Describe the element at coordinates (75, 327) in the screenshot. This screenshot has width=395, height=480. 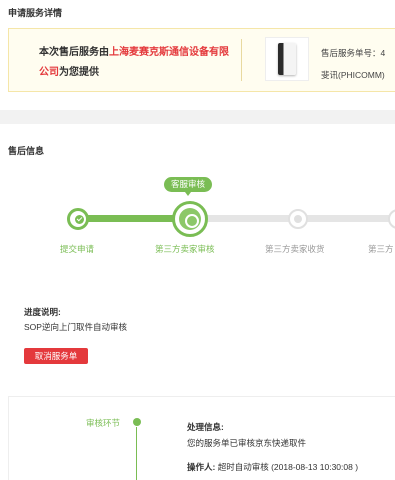
I see `progress-note-text: SOP逆向上门取件自动审核` at that location.